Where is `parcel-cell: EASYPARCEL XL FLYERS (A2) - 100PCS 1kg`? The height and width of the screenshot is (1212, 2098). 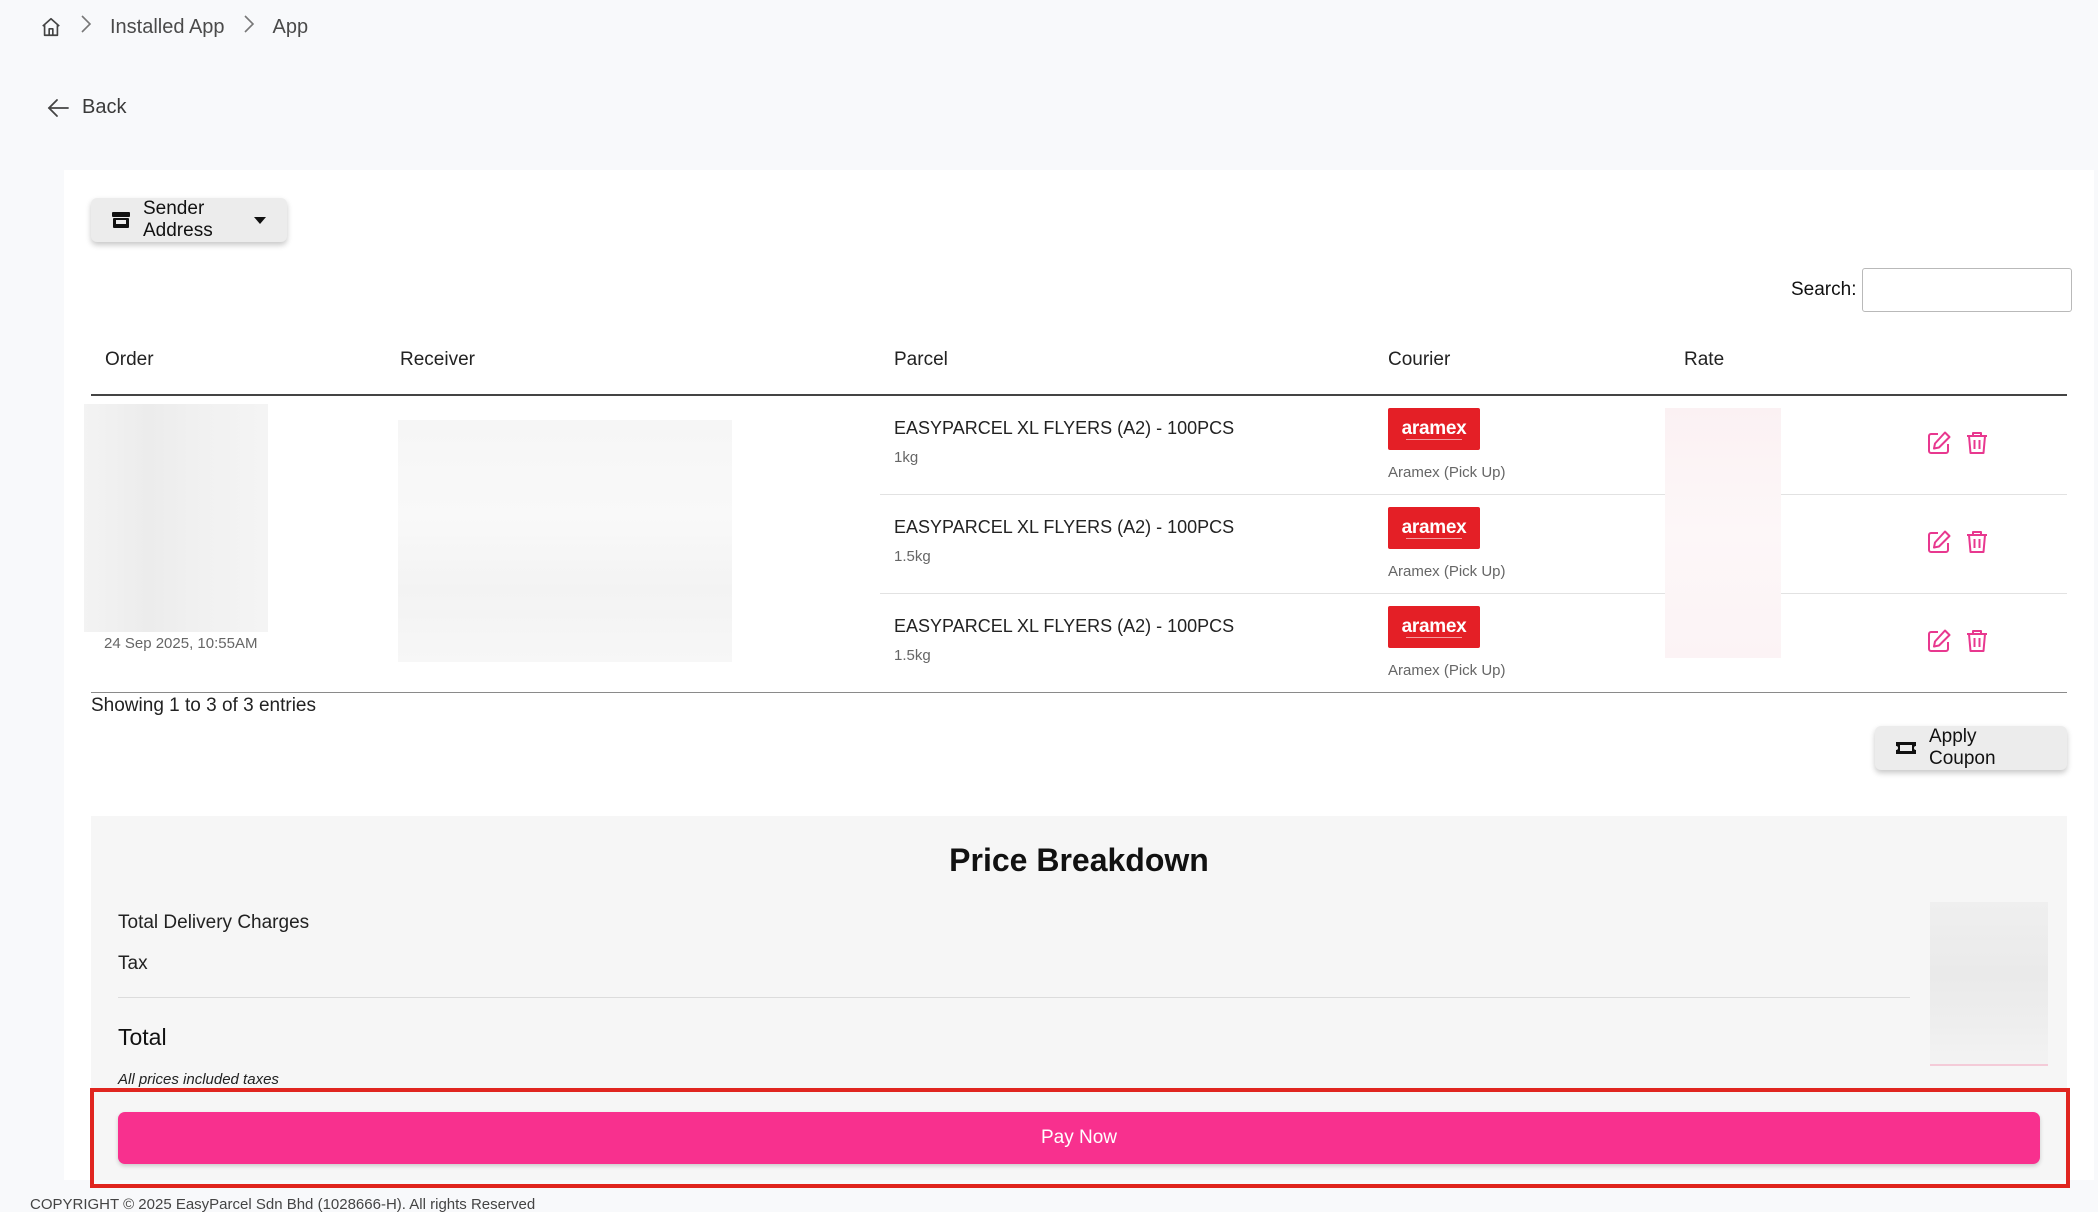 parcel-cell: EASYPARCEL XL FLYERS (A2) - 100PCS 1kg is located at coordinates (1127, 445).